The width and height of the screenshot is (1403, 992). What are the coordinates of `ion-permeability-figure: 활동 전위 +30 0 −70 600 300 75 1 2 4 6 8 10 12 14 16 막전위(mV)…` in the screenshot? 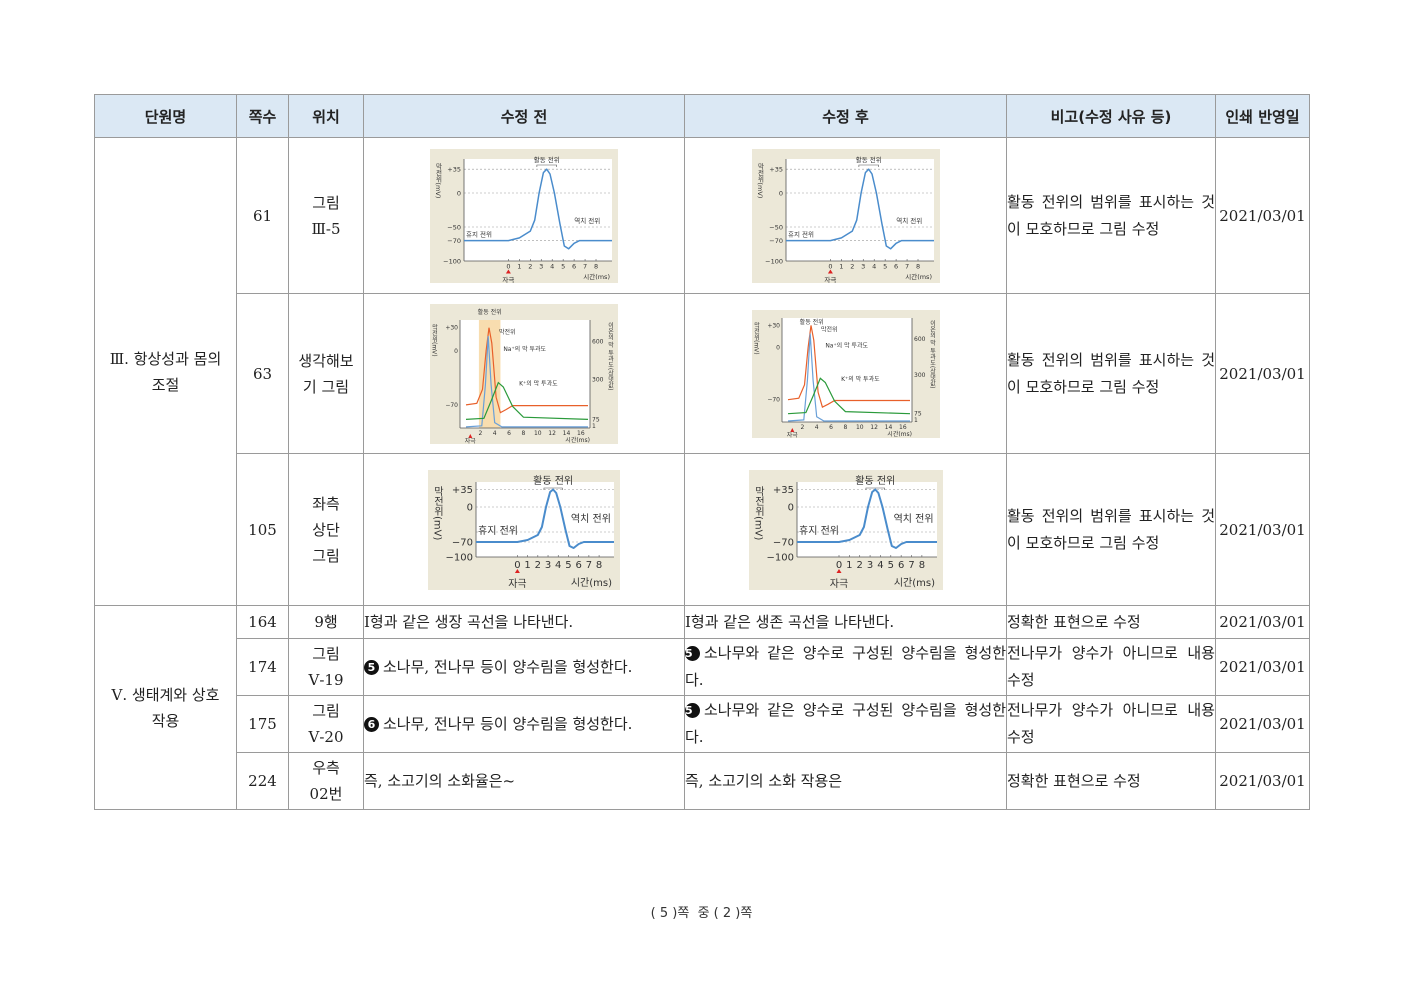 It's located at (845, 373).